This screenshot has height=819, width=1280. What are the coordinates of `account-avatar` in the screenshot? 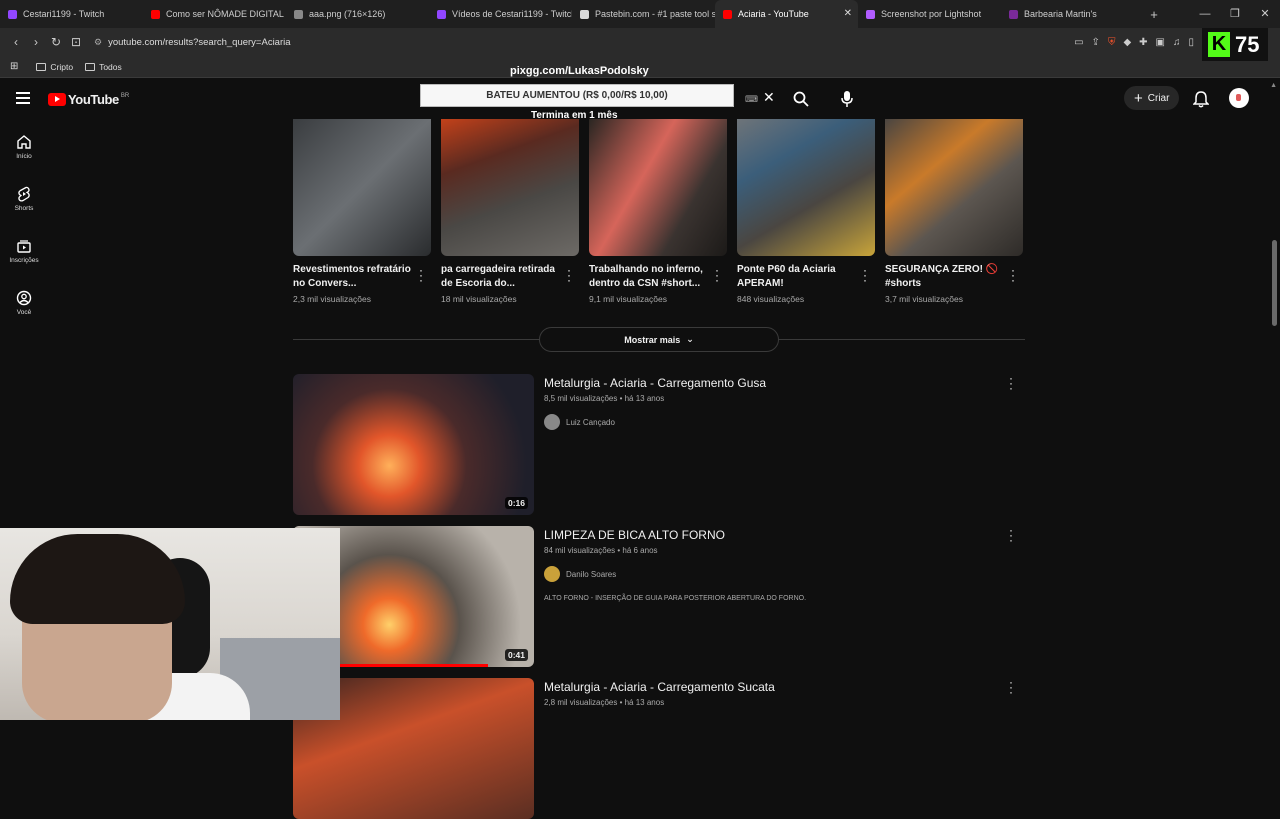 It's located at (1239, 98).